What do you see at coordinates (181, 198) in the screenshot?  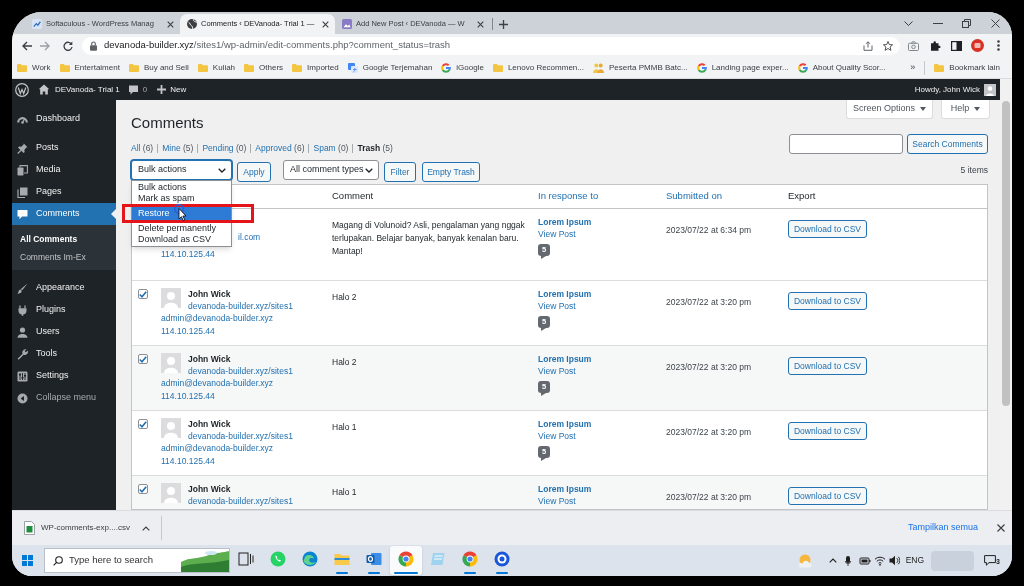 I see `dropdown-option: Mark as spam` at bounding box center [181, 198].